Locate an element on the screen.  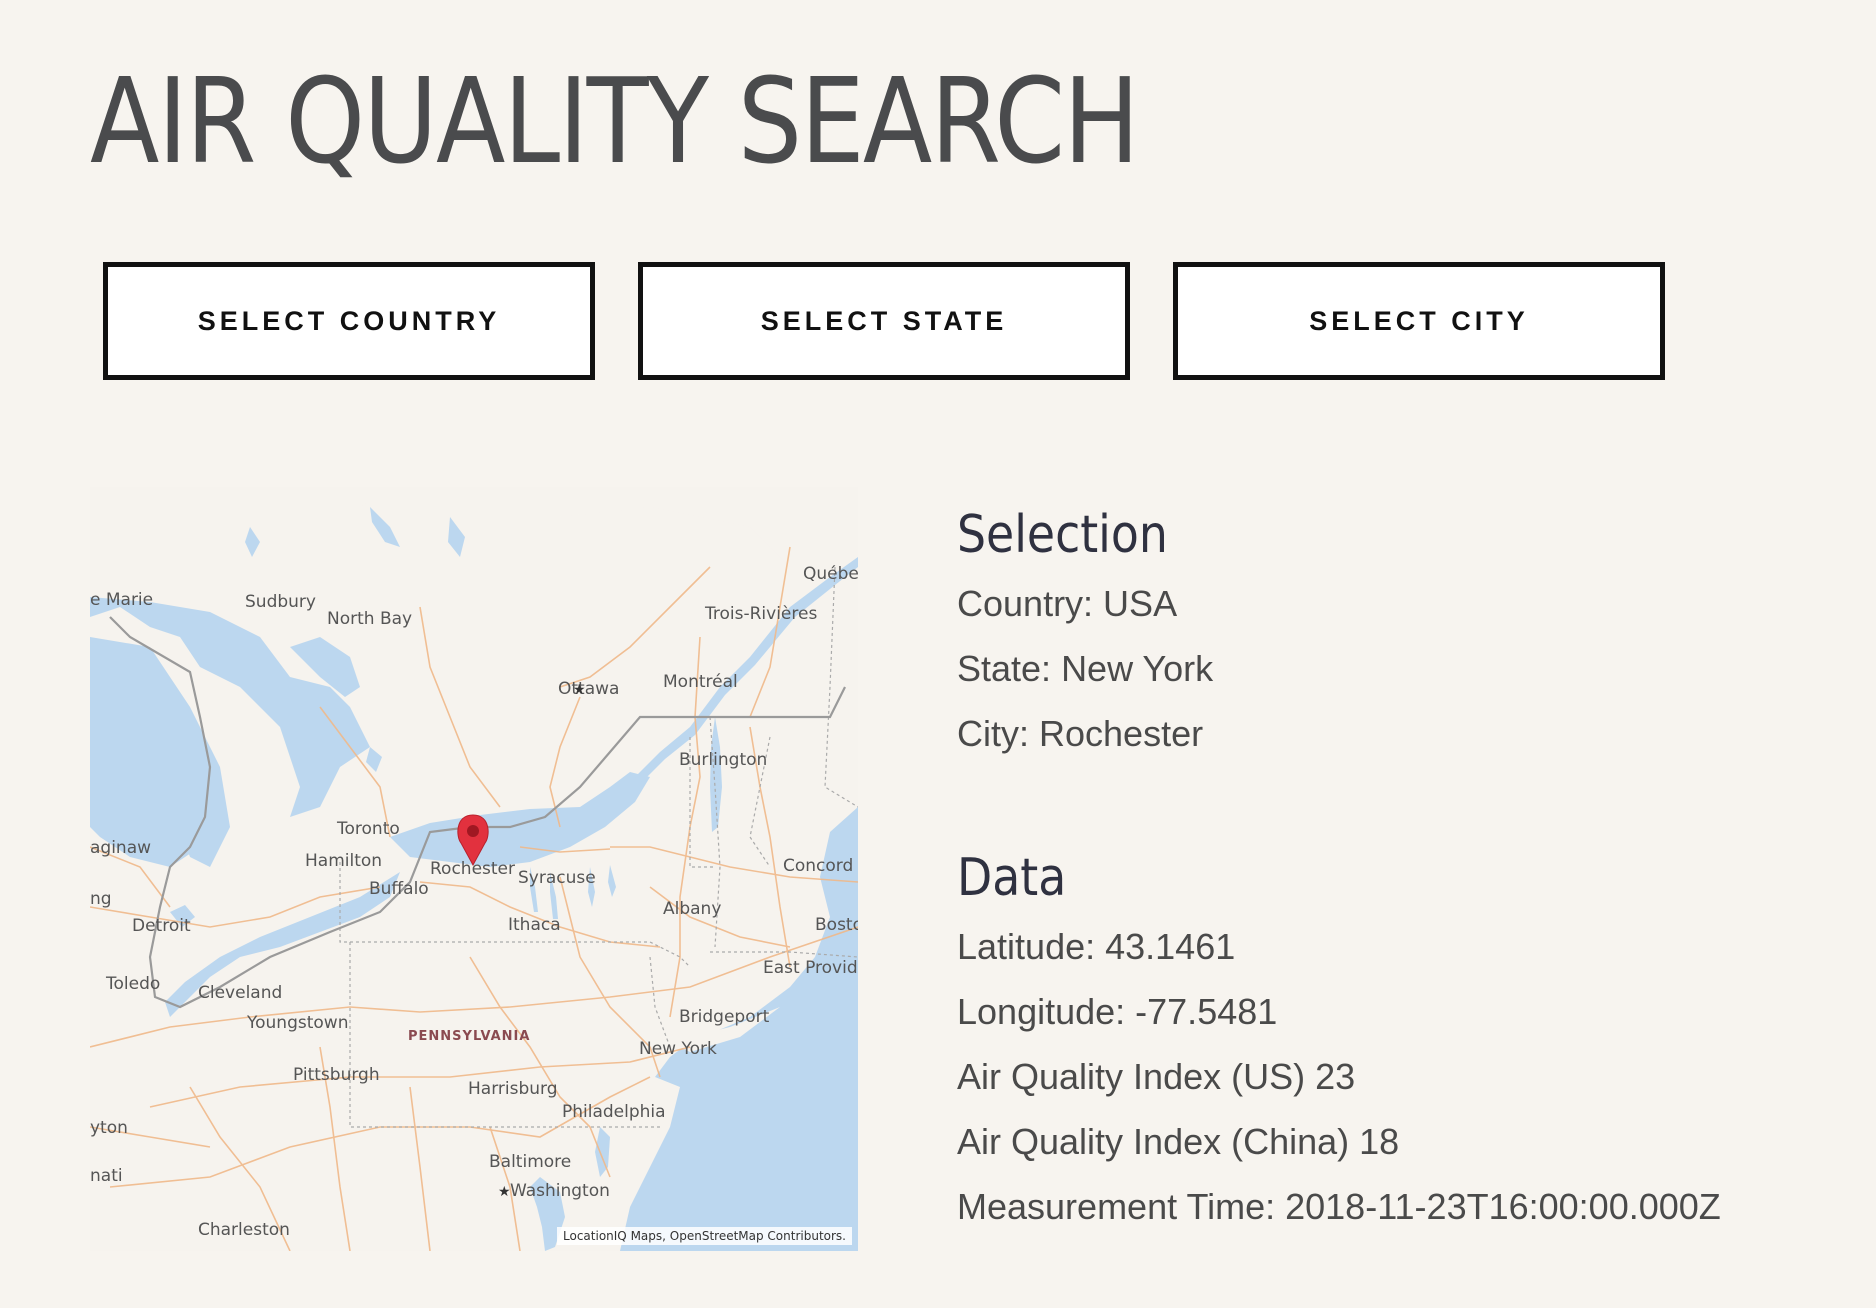
map-label-north-bay: North Bay is located at coordinates (369, 619).